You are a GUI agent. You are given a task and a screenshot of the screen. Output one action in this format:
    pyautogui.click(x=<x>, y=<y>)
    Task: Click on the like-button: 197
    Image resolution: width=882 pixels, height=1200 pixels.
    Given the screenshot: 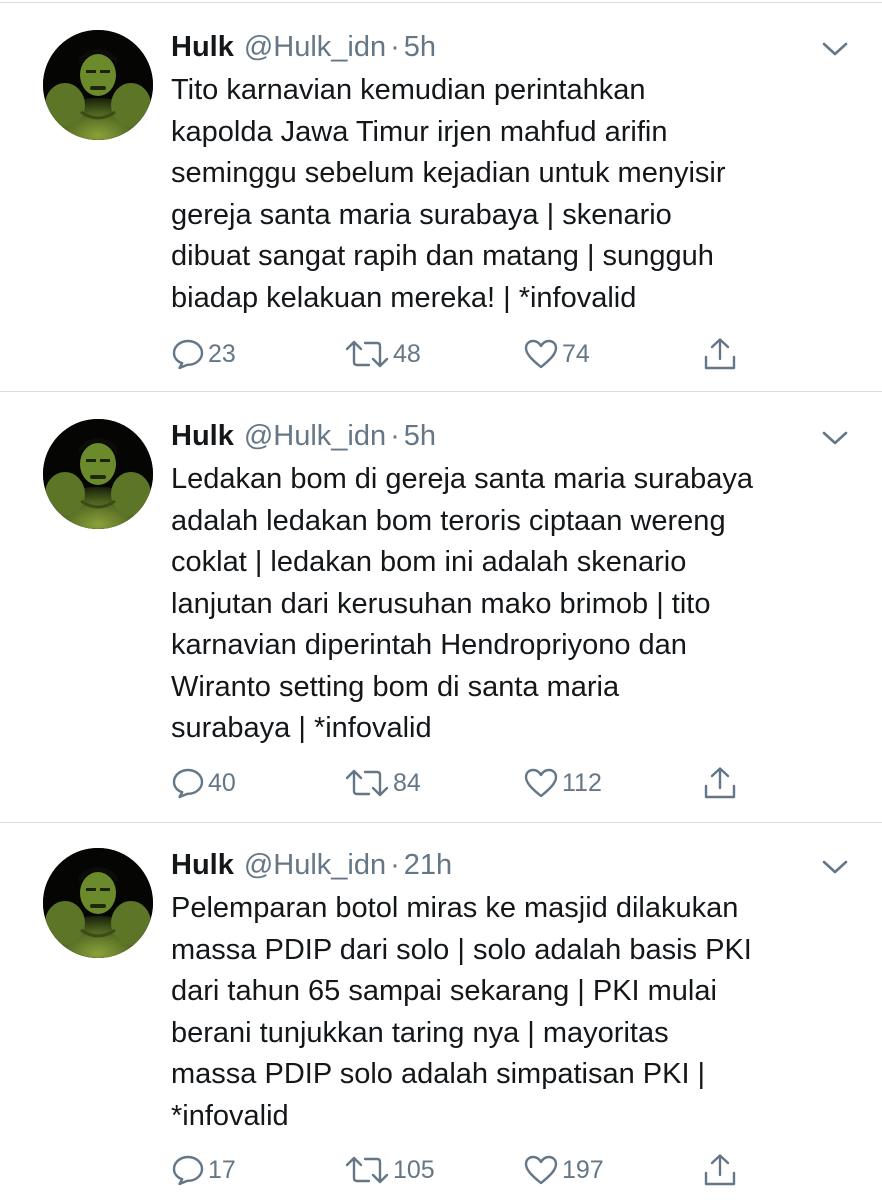 What is the action you would take?
    pyautogui.click(x=563, y=1170)
    